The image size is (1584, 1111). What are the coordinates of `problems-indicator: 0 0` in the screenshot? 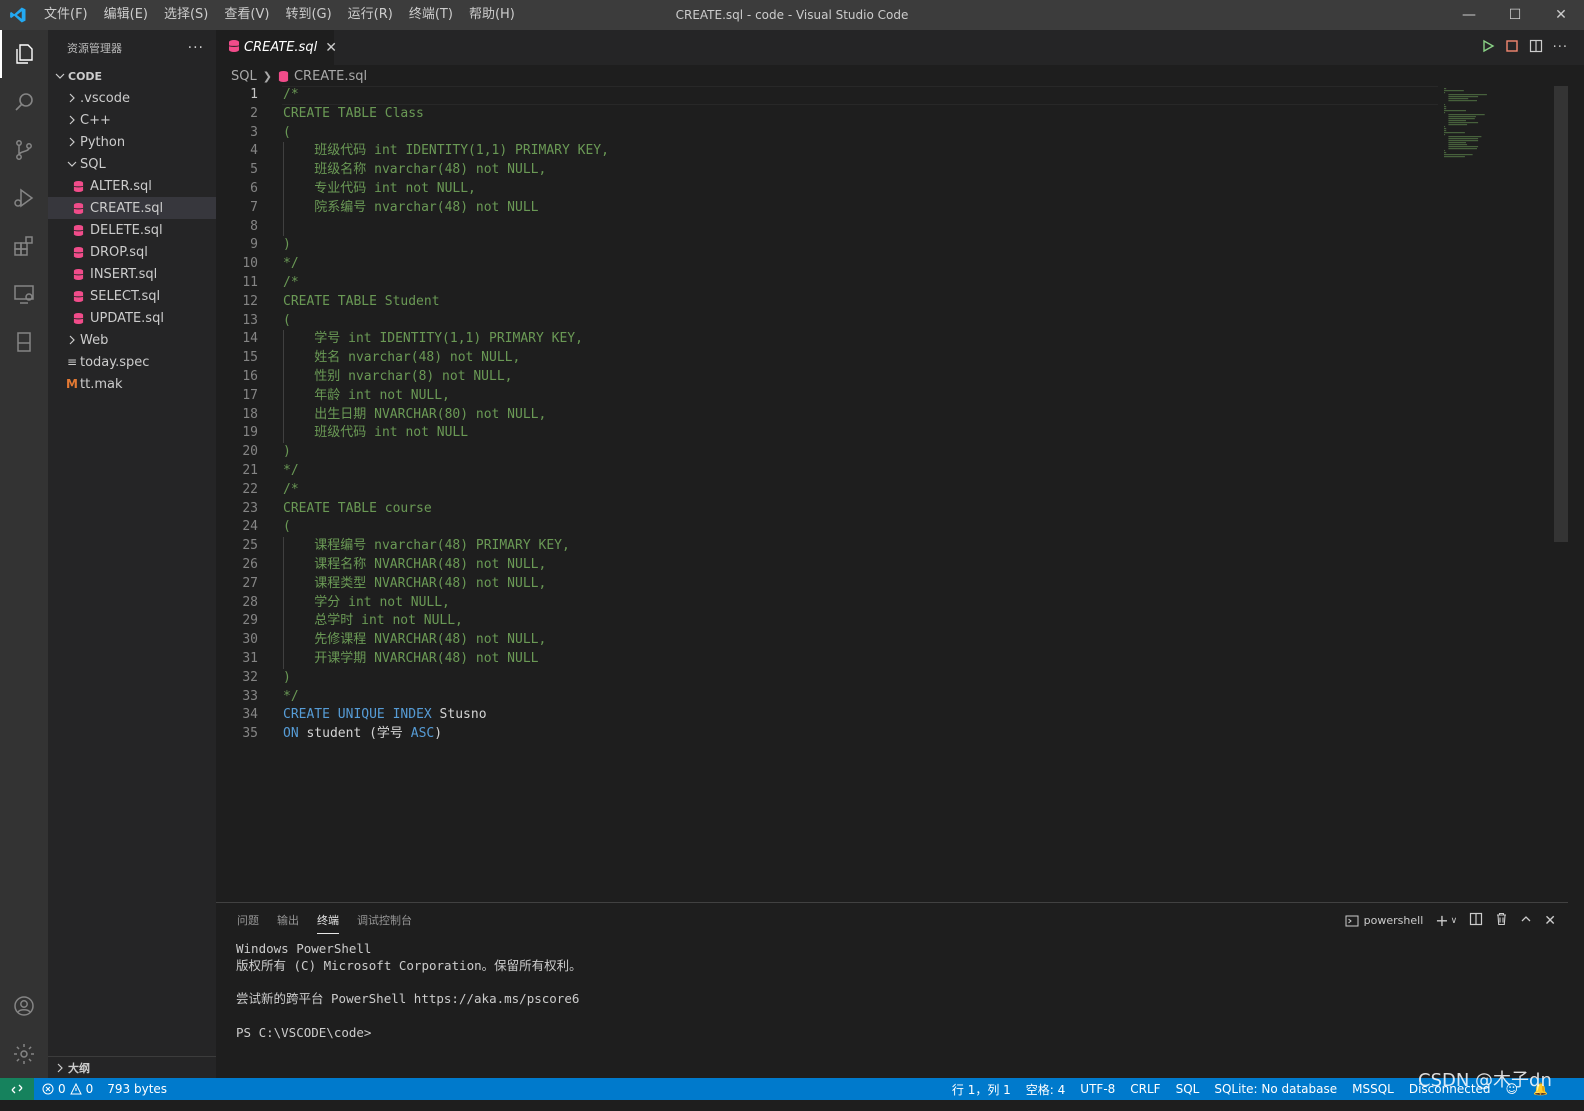 It's located at (67, 1089).